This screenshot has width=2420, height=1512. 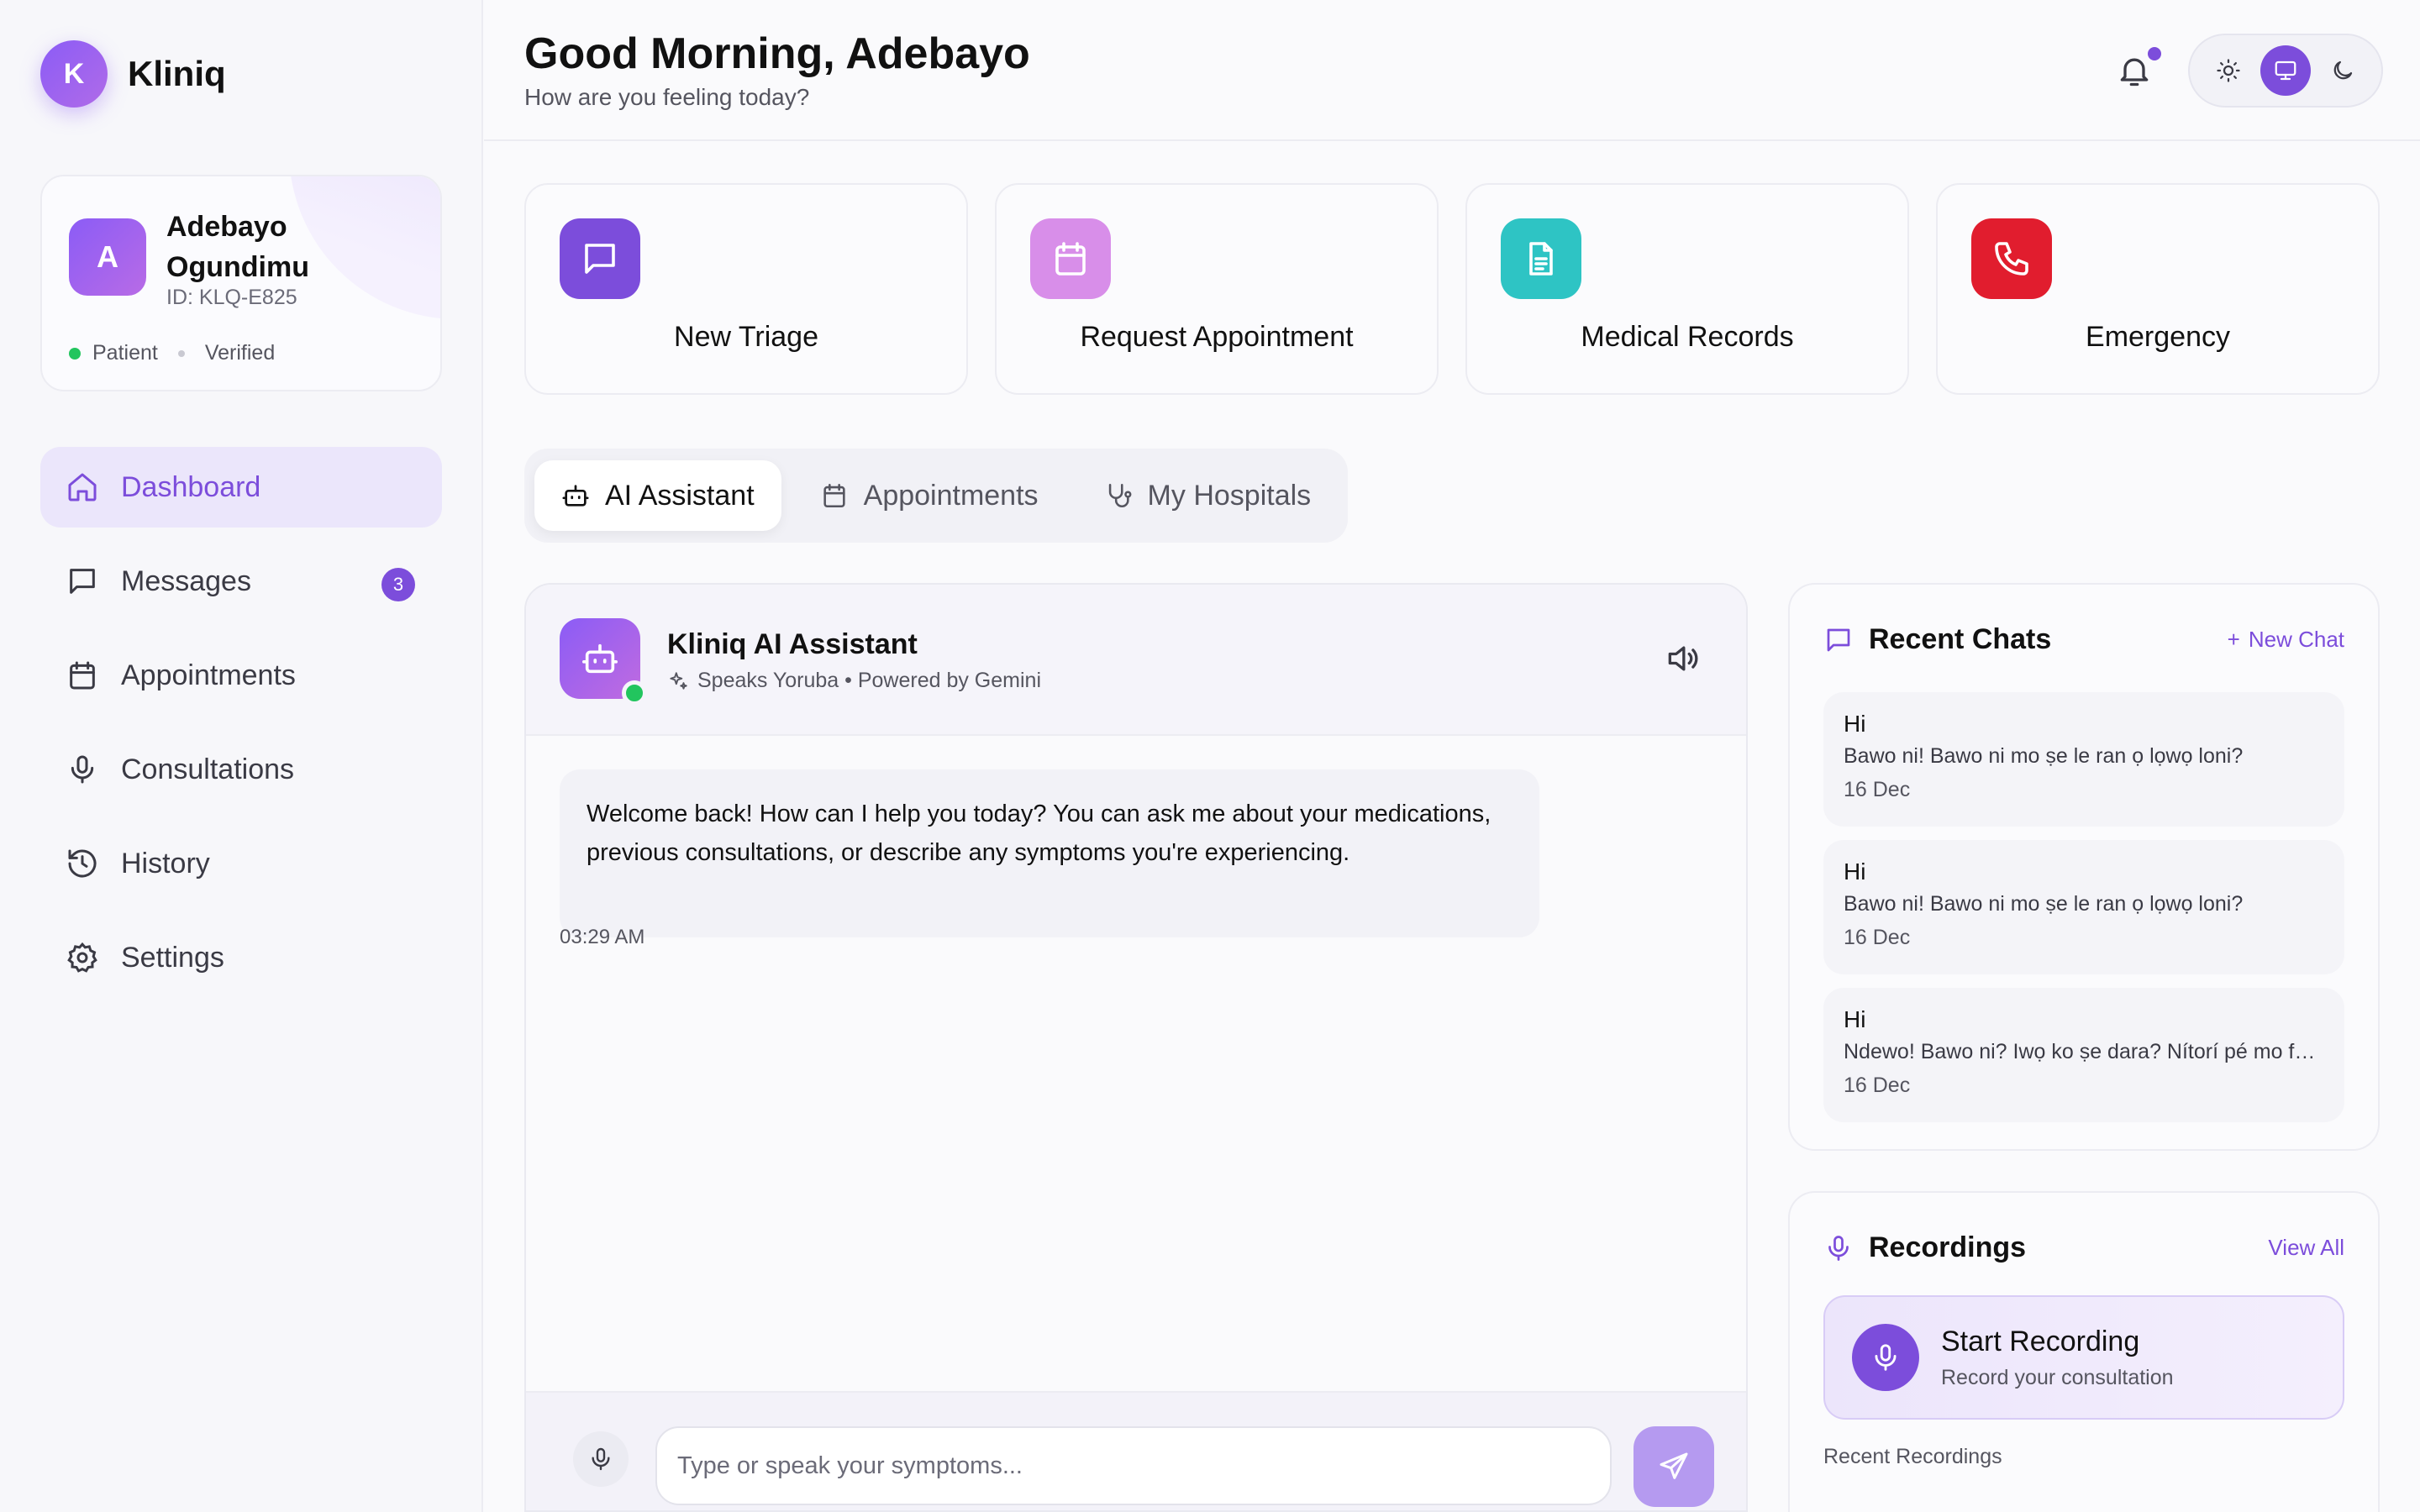 I want to click on brand: K Kliniq, so click(x=133, y=74).